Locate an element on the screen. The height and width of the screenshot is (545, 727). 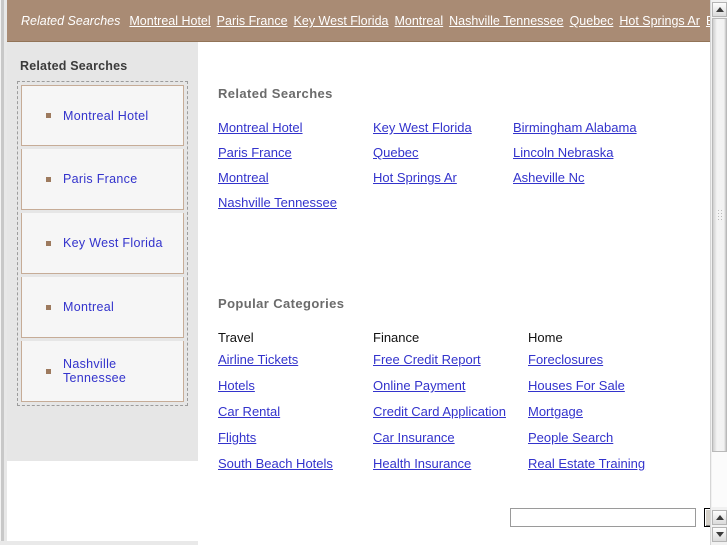
topbar-label: Related Searches is located at coordinates (71, 21).